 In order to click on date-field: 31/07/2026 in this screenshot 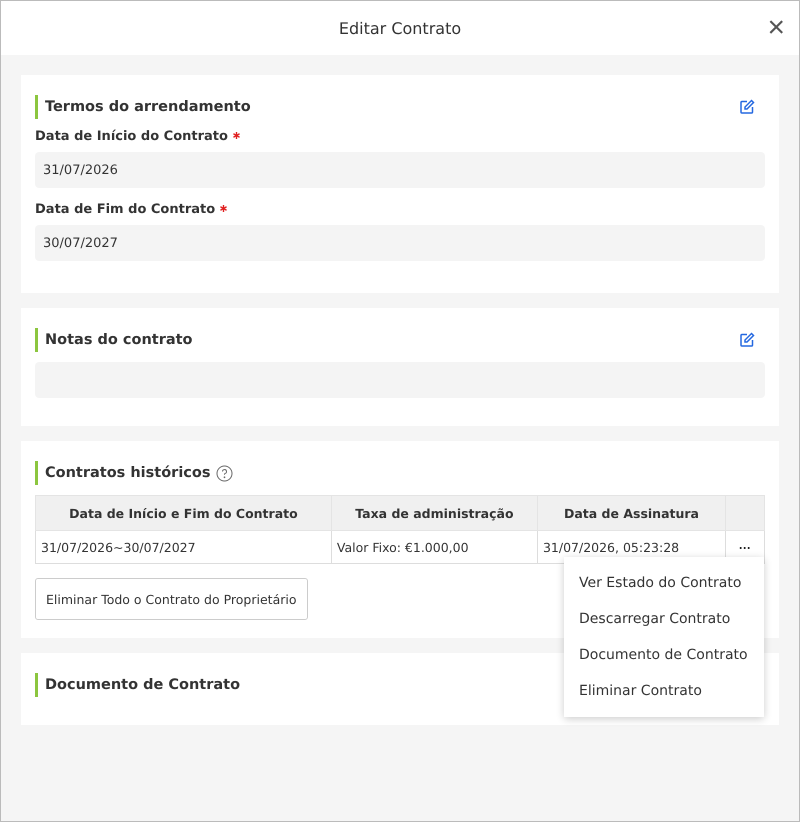, I will do `click(400, 170)`.